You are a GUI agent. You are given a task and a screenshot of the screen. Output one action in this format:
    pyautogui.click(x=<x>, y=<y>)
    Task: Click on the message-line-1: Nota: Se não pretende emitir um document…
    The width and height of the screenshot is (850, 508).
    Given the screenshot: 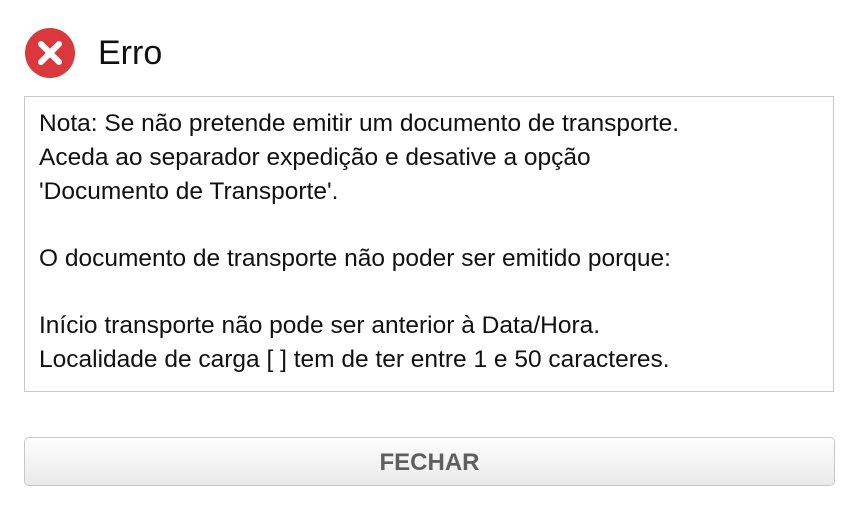 What is the action you would take?
    pyautogui.click(x=359, y=123)
    